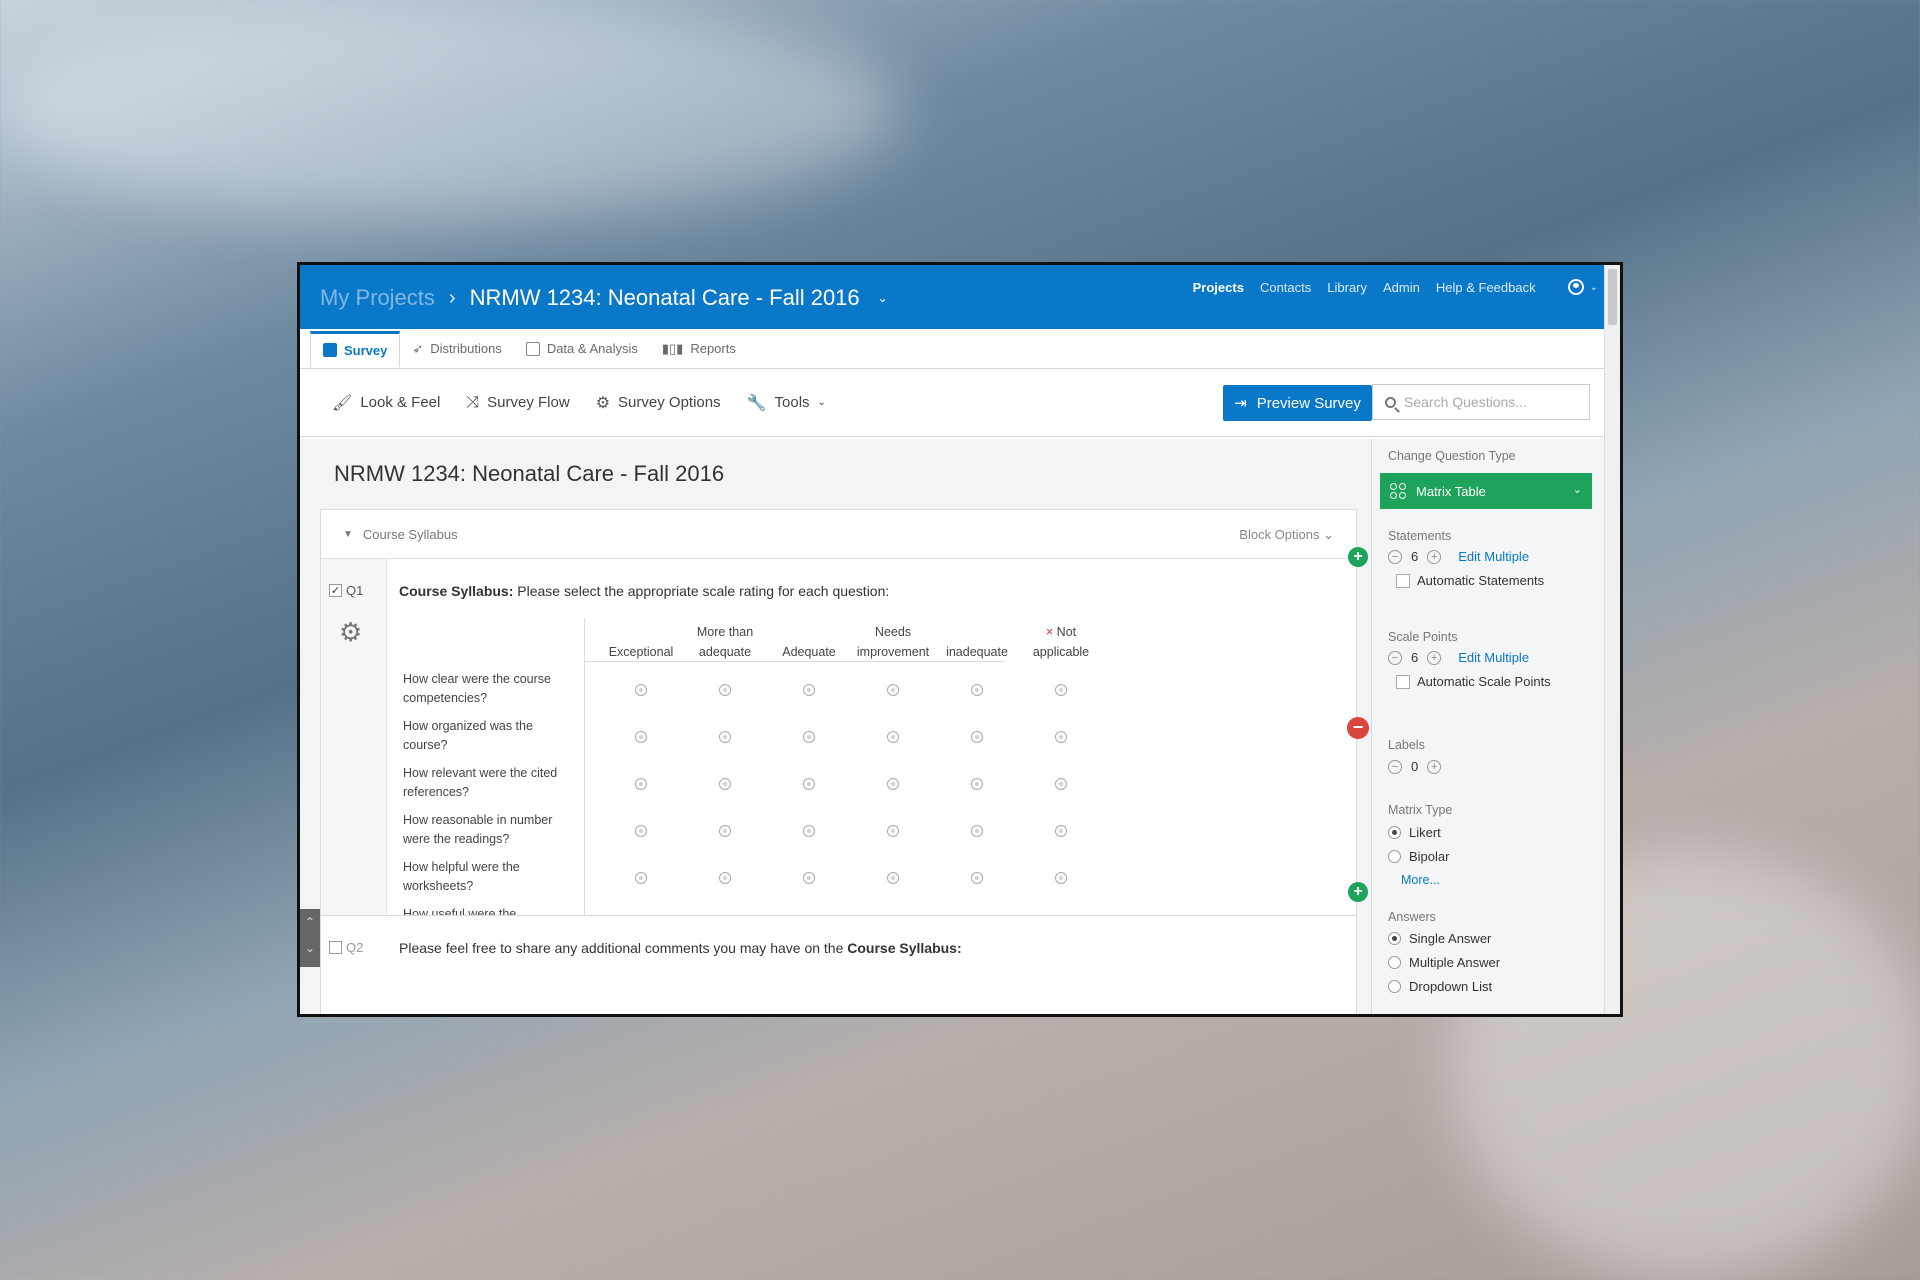  I want to click on nav-contacts: Contacts, so click(1285, 287).